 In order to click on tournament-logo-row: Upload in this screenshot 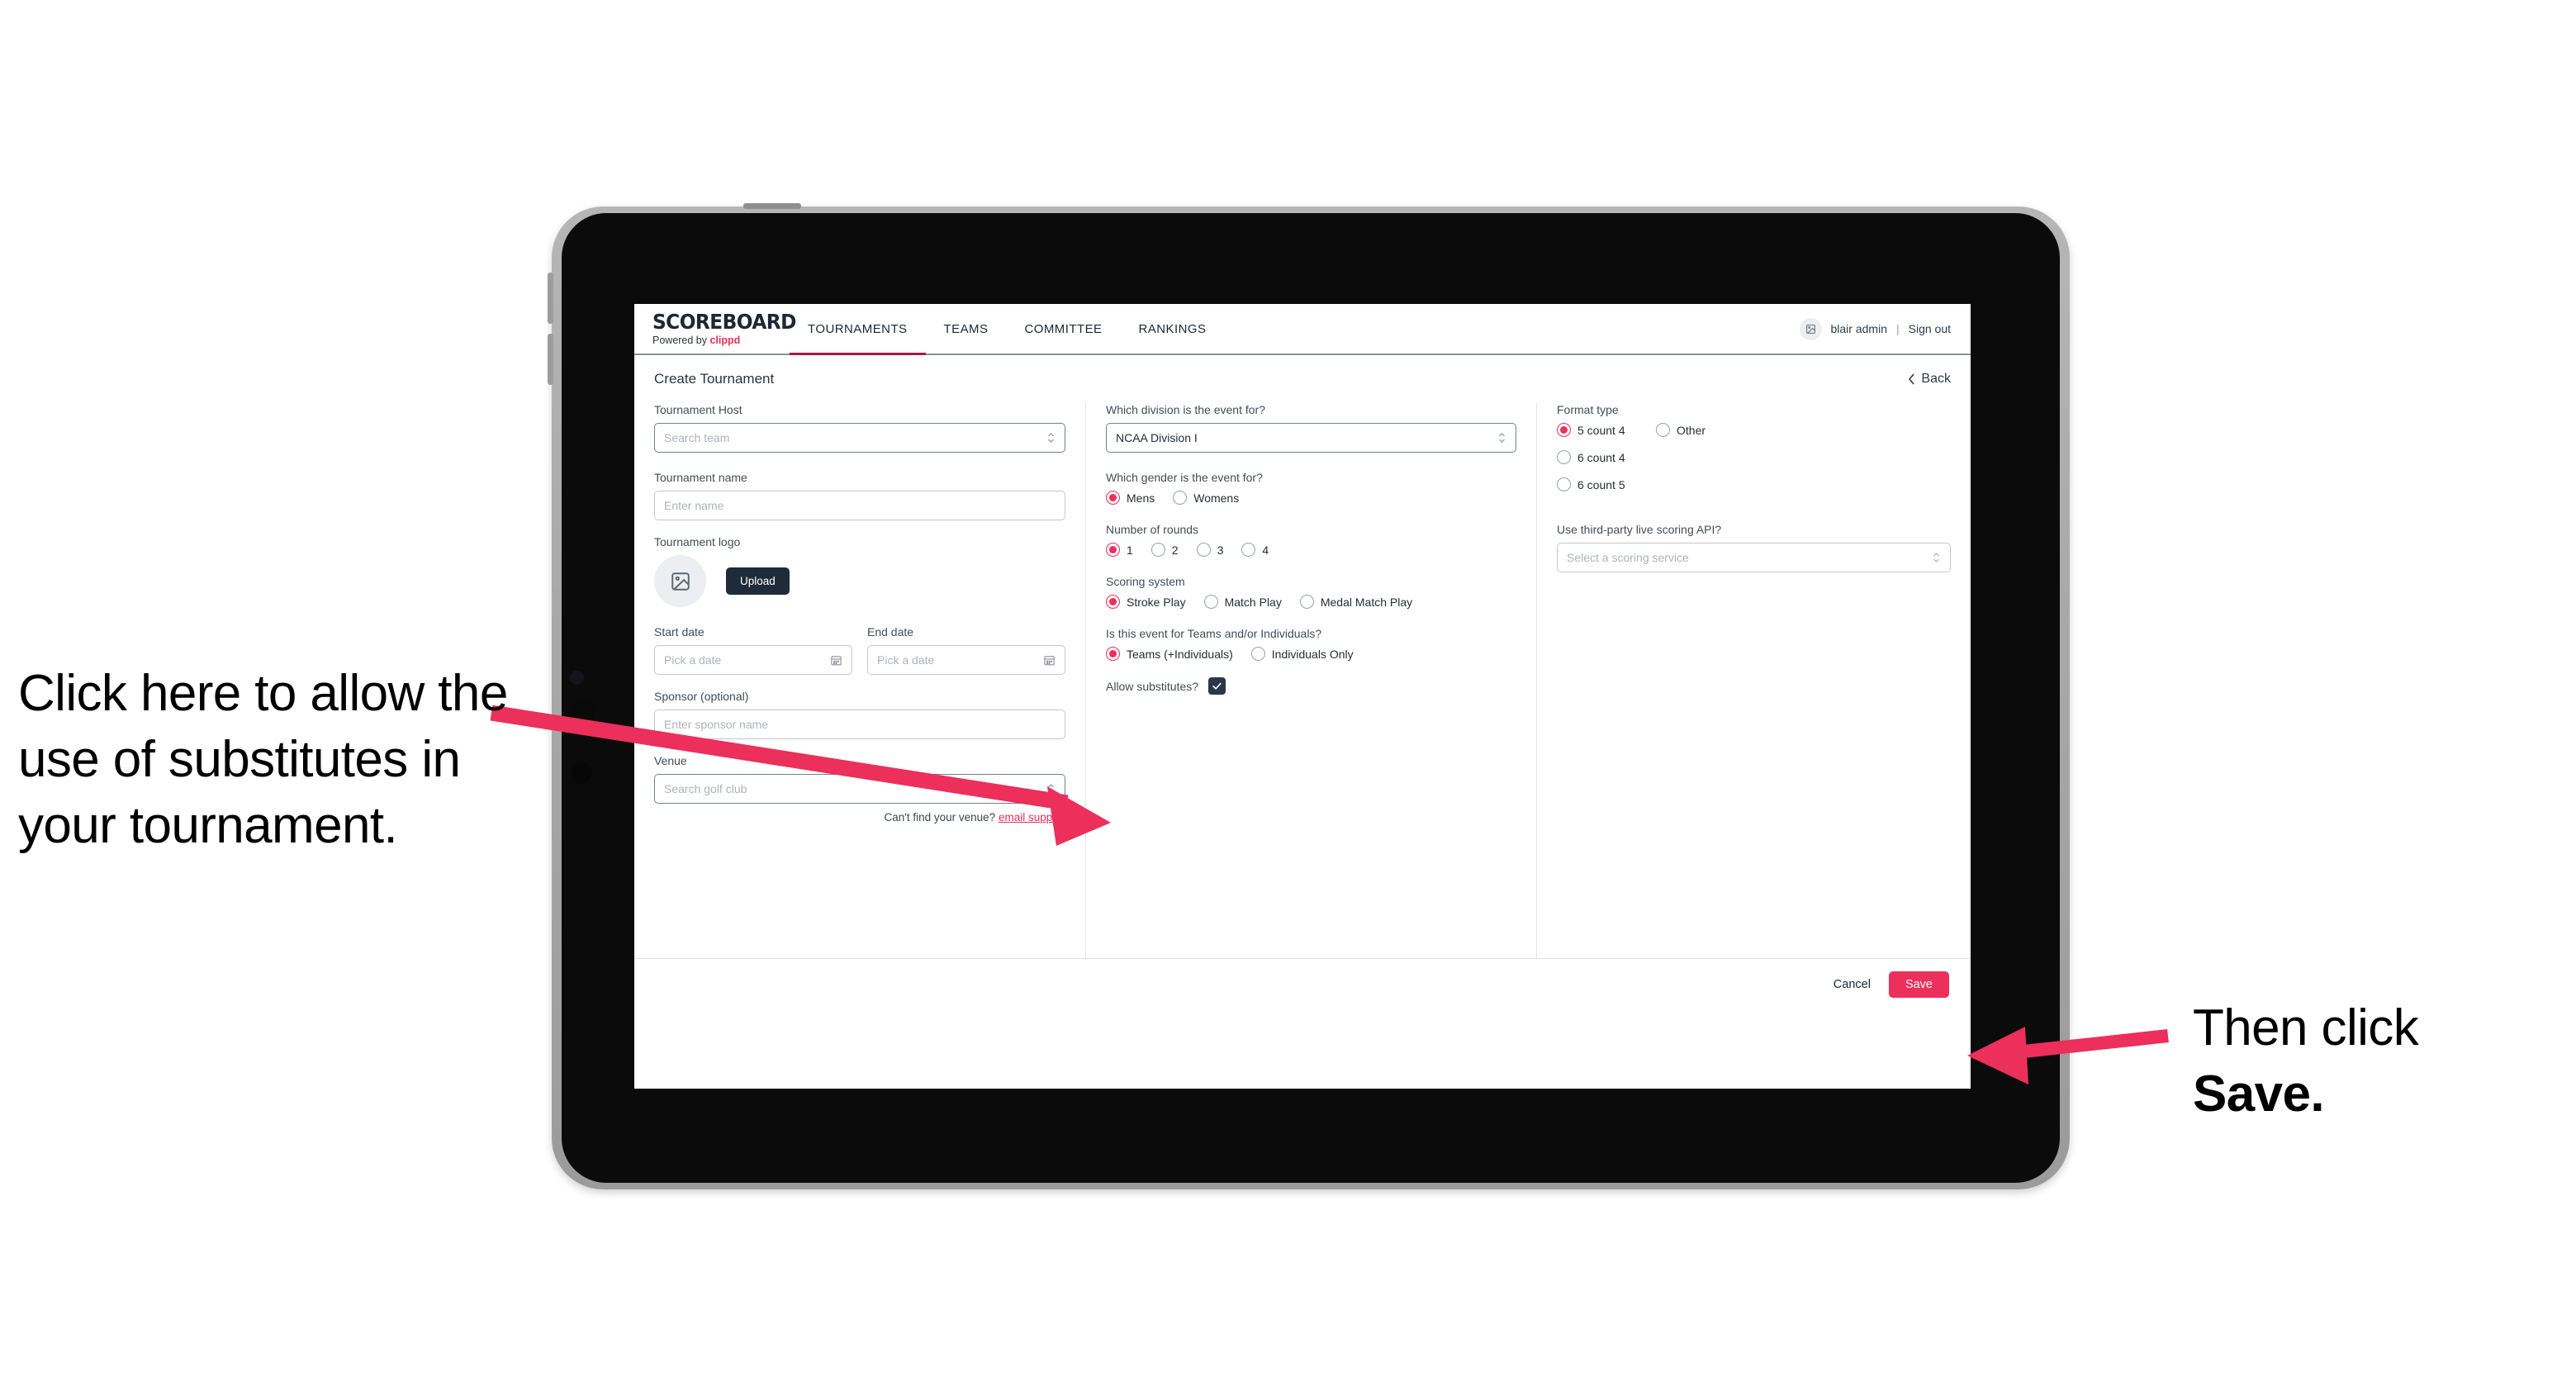, I will do `click(859, 581)`.